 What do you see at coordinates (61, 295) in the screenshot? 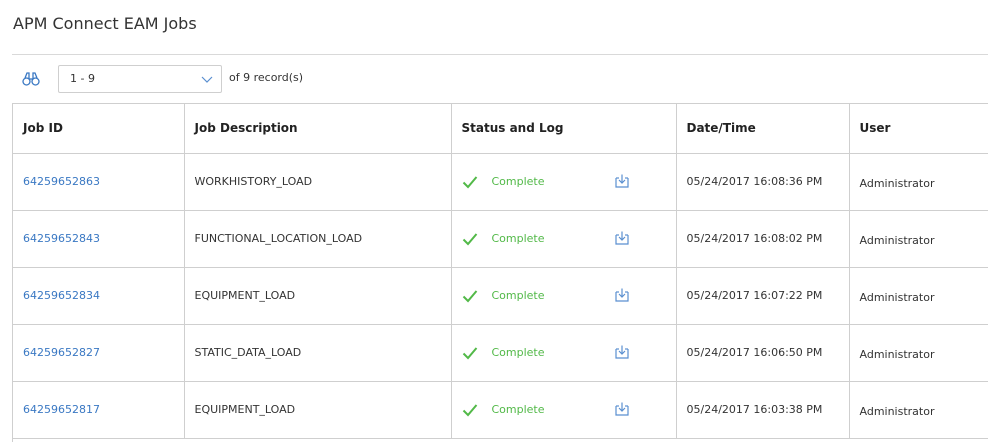
I see `job-id-link: 64259652834` at bounding box center [61, 295].